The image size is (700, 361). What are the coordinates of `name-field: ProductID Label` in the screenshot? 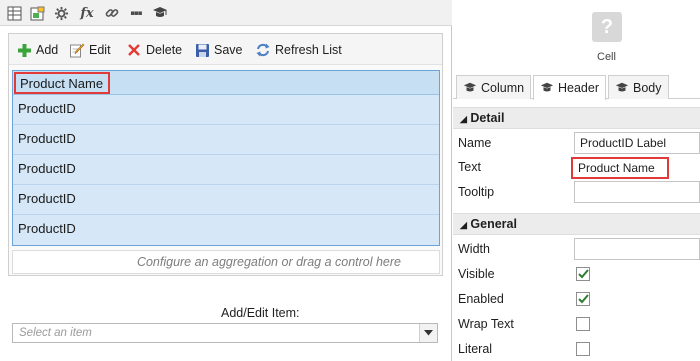 It's located at (637, 143).